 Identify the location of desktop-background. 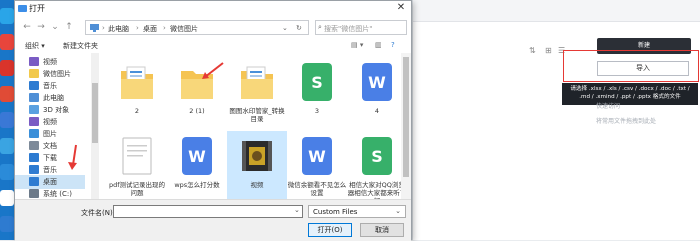
(7, 120).